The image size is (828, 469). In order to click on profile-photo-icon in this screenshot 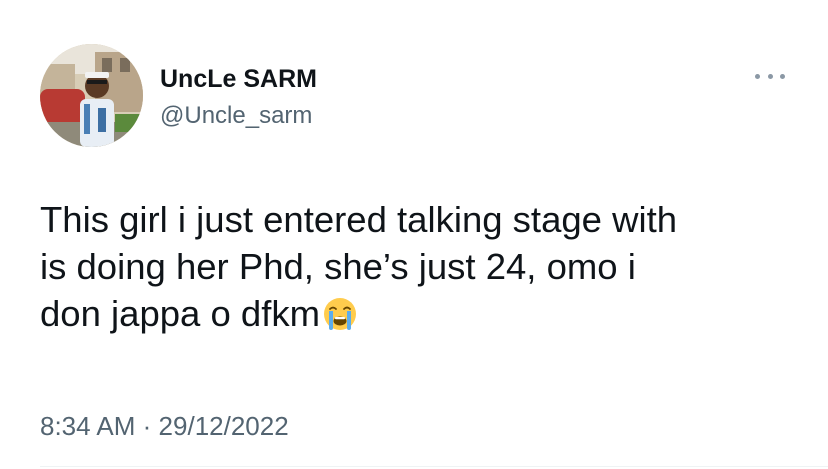, I will do `click(91, 95)`.